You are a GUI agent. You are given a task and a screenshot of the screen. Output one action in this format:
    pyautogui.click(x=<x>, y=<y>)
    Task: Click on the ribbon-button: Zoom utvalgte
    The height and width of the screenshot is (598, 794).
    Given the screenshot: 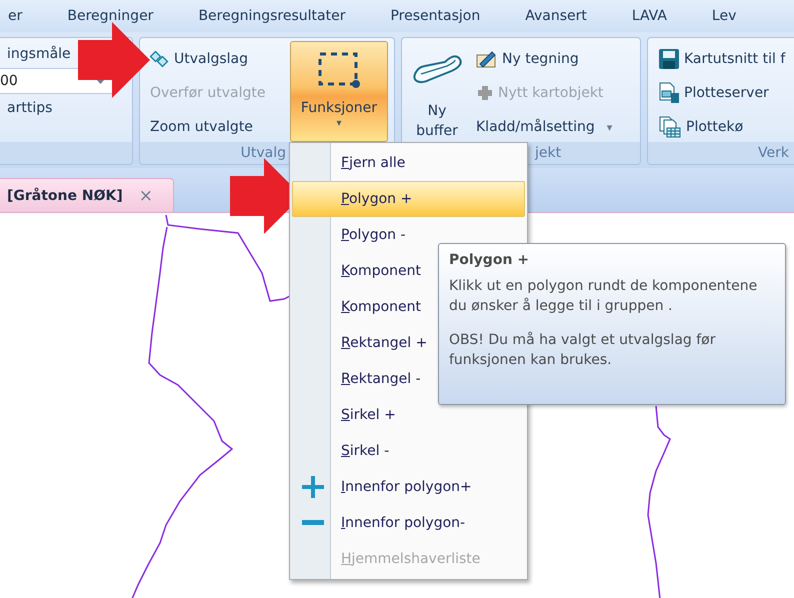 What is the action you would take?
    pyautogui.click(x=208, y=127)
    